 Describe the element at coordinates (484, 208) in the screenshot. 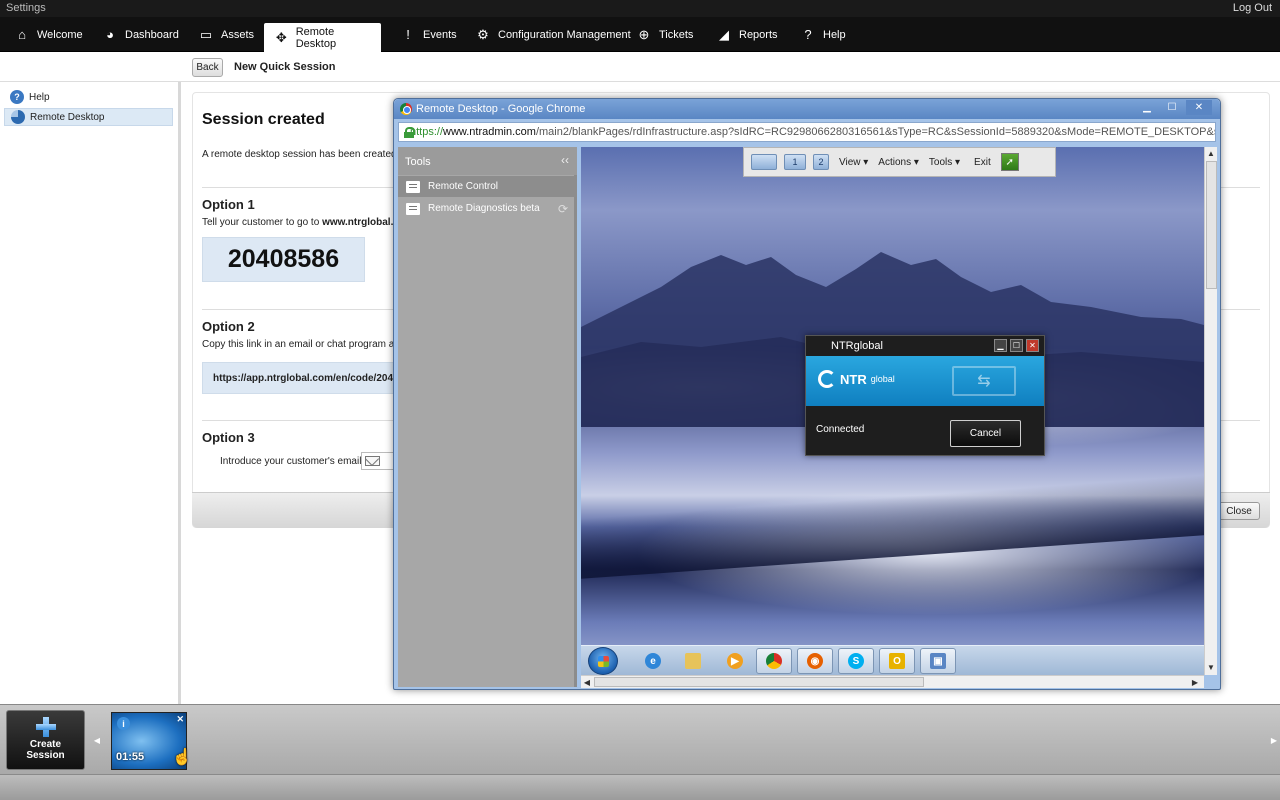

I see `tool-label: Remote Diagnostics beta` at that location.